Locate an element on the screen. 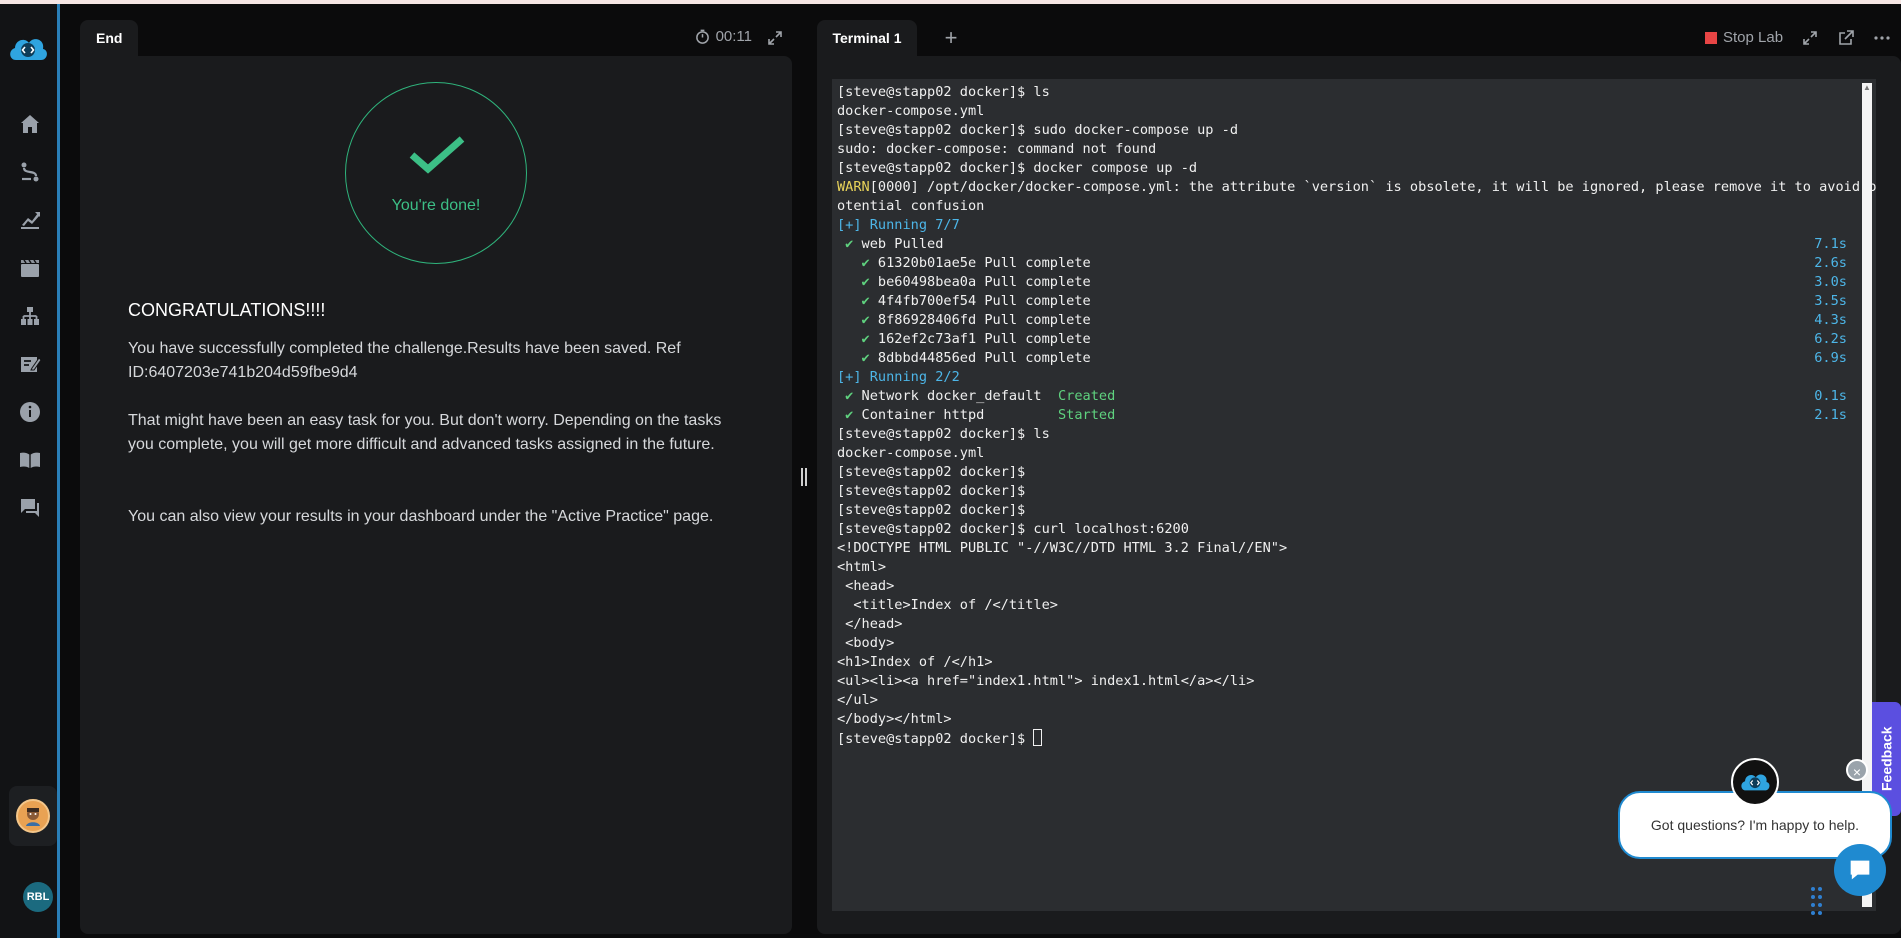 This screenshot has height=938, width=1901. terminal-line: ✔ 8dbbd44856ed Pull complete 6.9s is located at coordinates (1342, 358).